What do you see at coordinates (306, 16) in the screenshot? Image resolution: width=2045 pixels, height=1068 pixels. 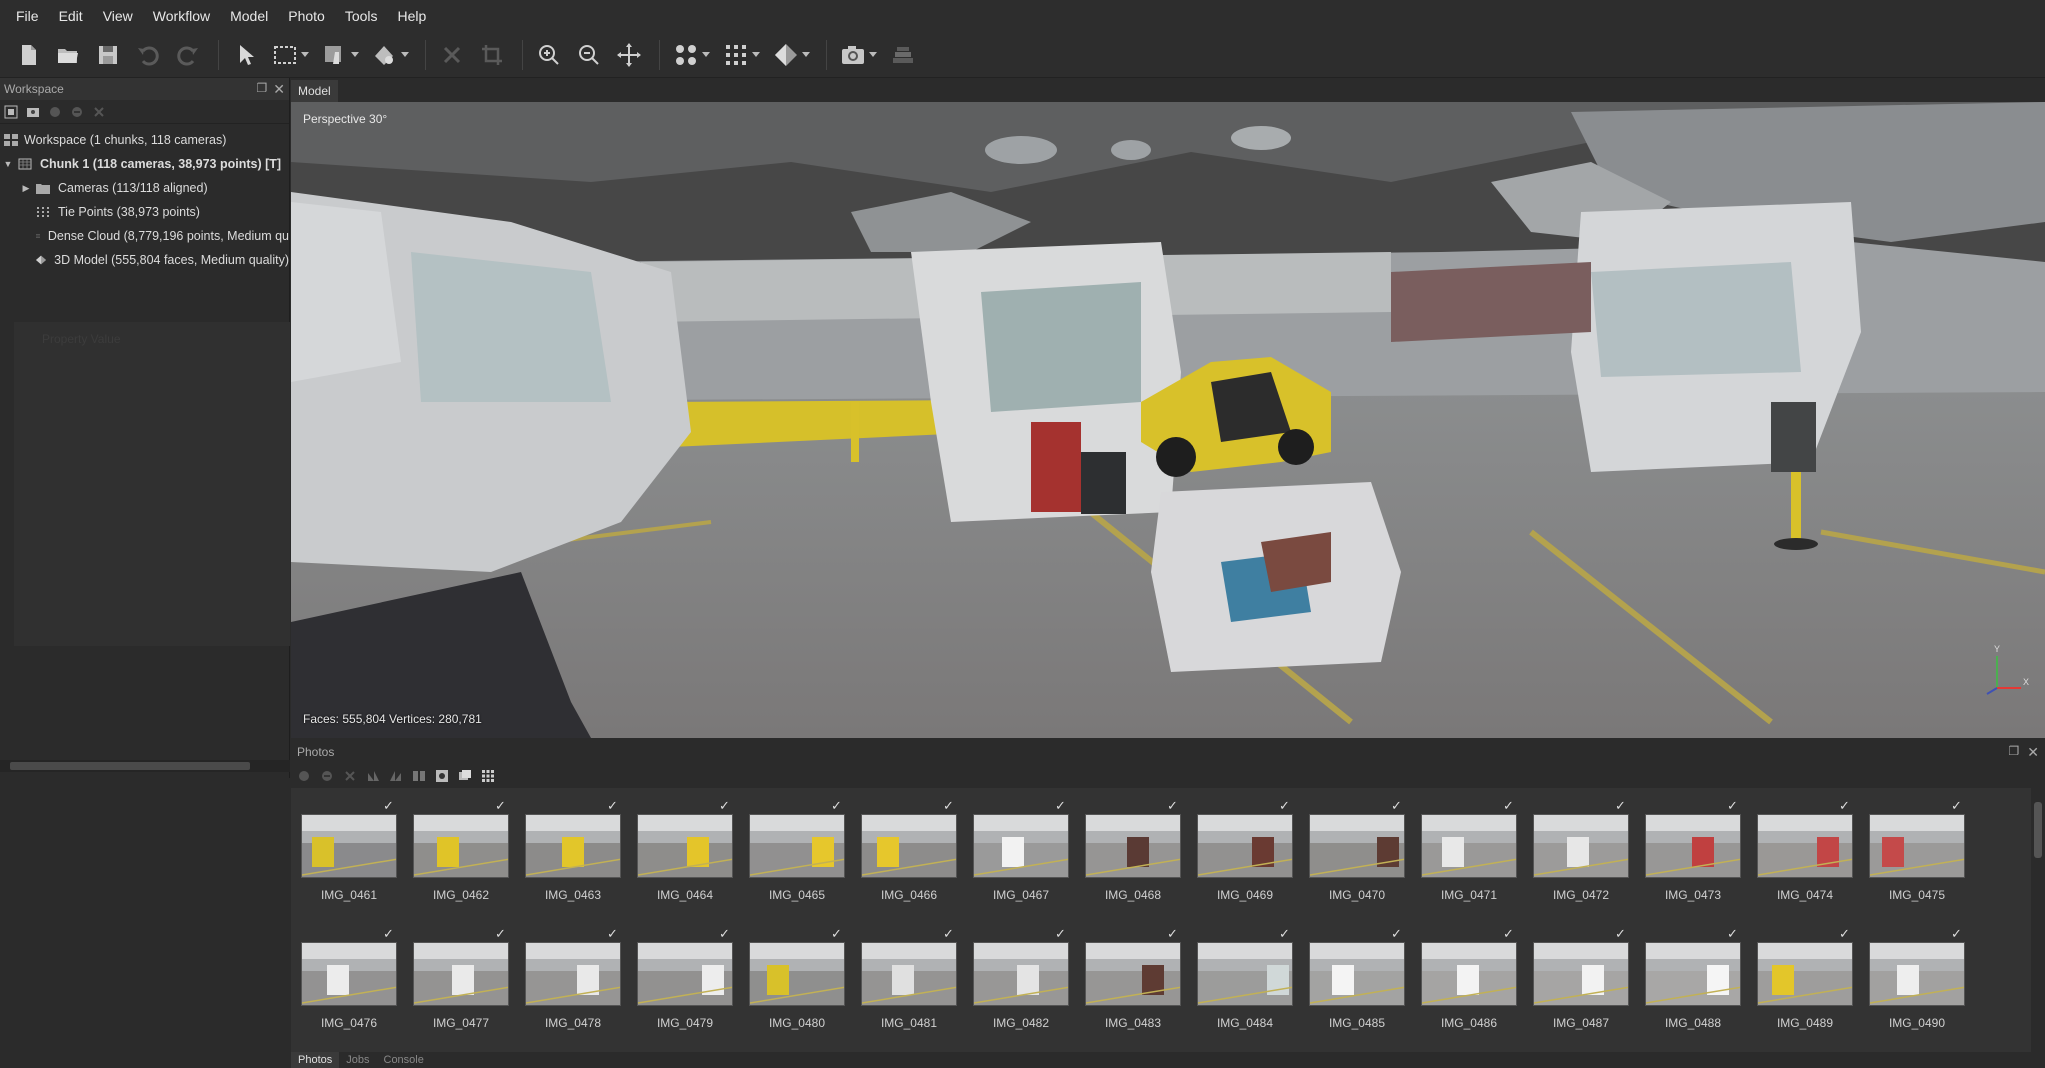 I see `menu-photo: Photo` at bounding box center [306, 16].